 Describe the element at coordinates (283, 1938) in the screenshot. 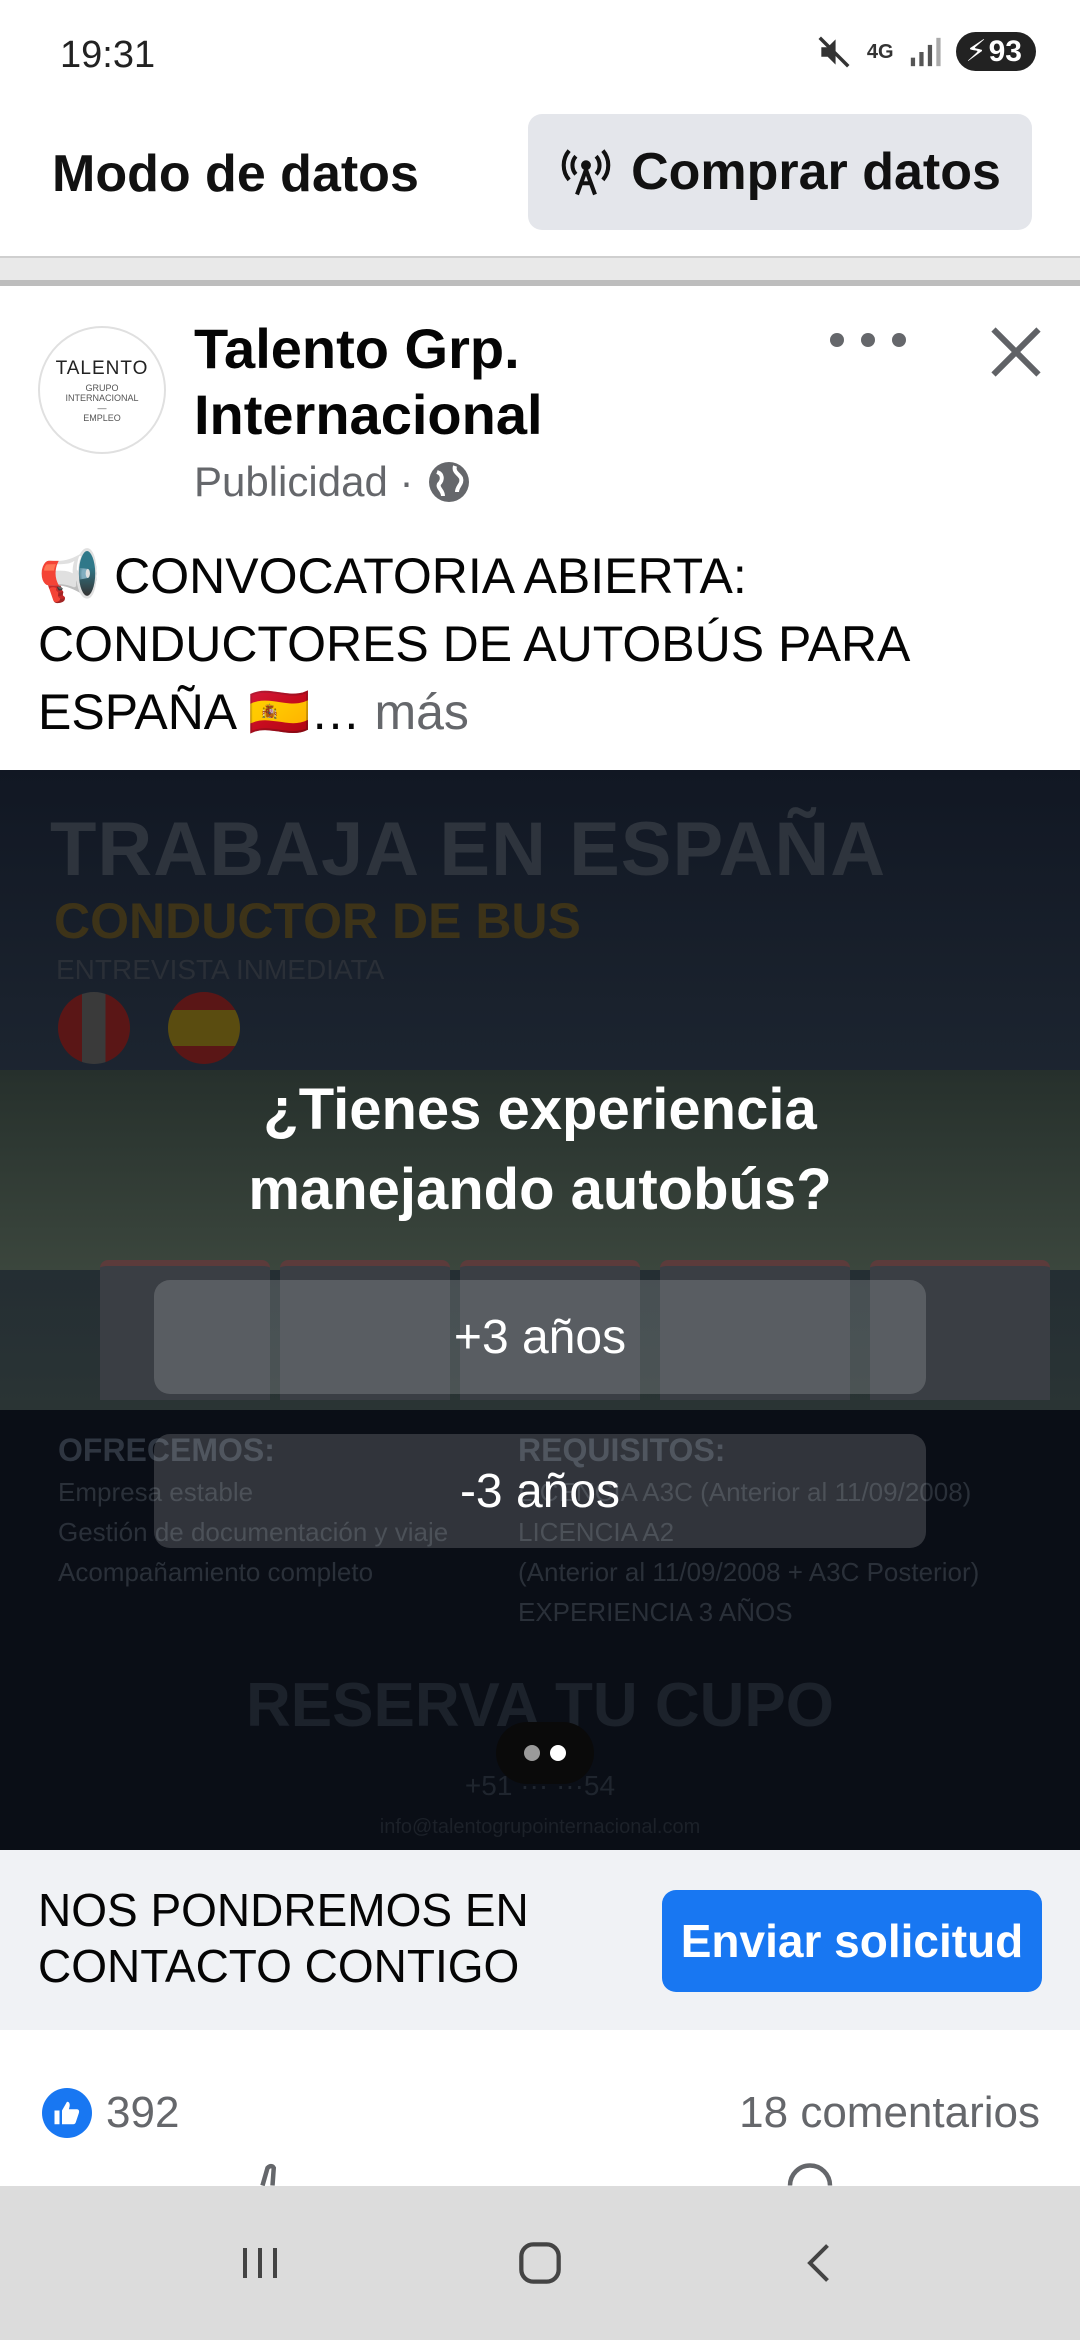

I see `cta-text: NOS PONDREMOS EN CONTACTO CONTIGO` at that location.